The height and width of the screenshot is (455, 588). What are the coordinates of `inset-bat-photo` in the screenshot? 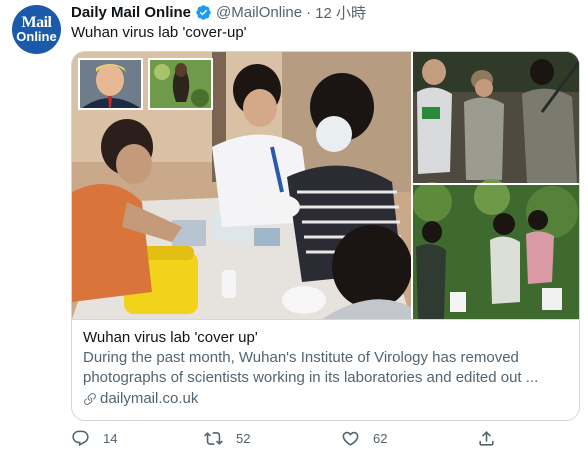 It's located at (180, 84).